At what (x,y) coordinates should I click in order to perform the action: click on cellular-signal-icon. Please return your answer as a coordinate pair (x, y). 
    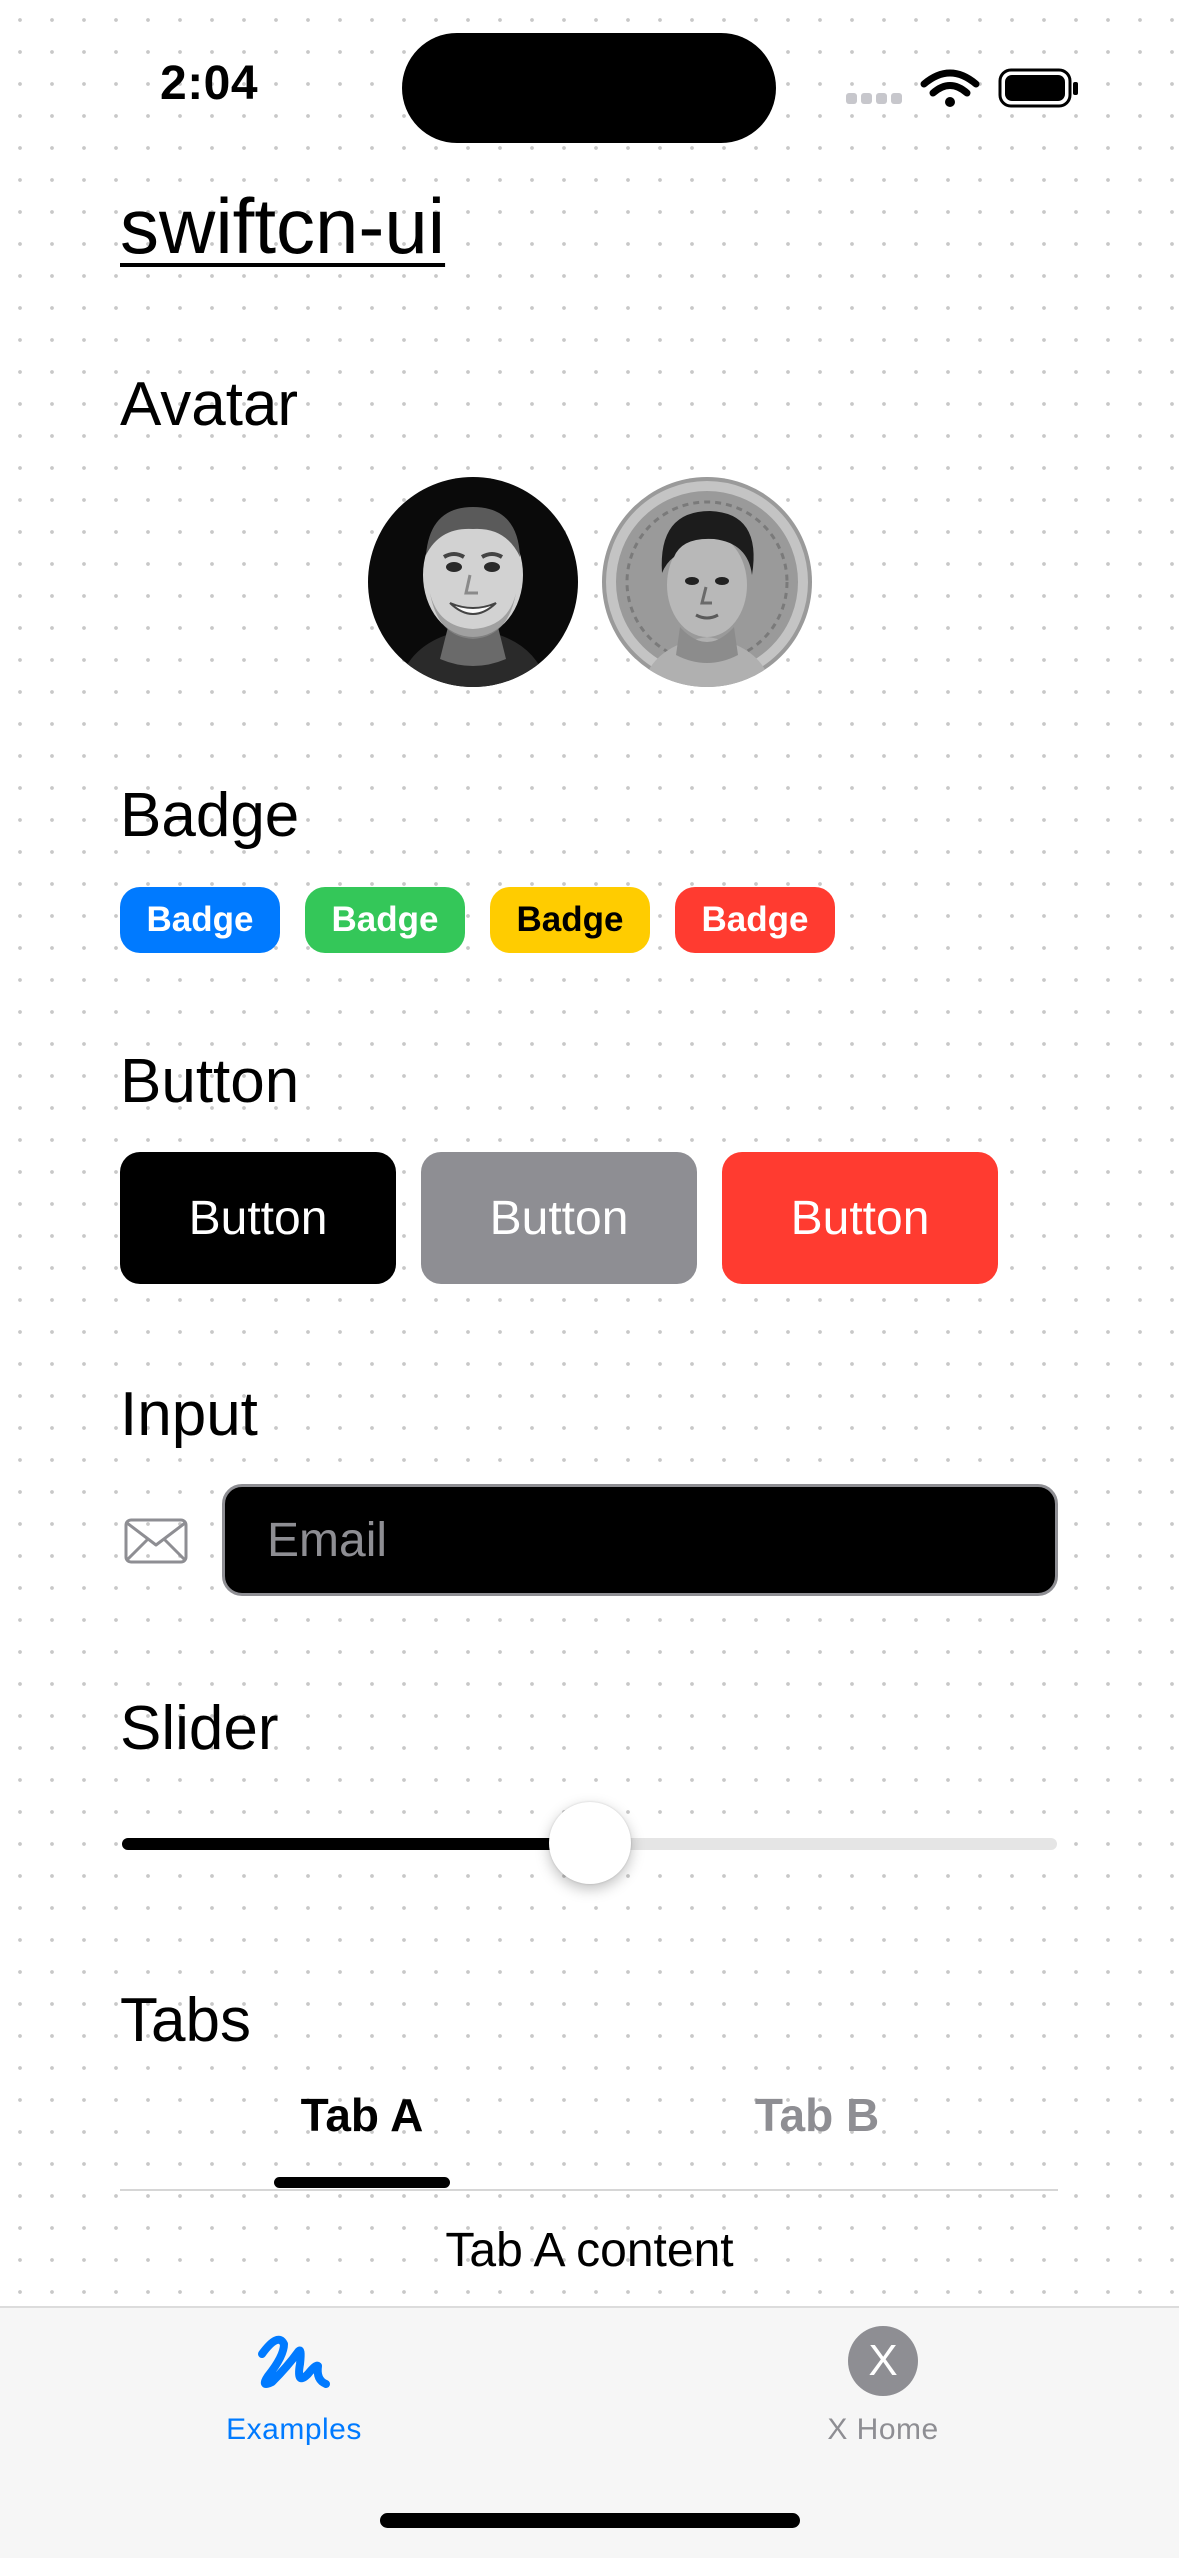
    Looking at the image, I should click on (874, 98).